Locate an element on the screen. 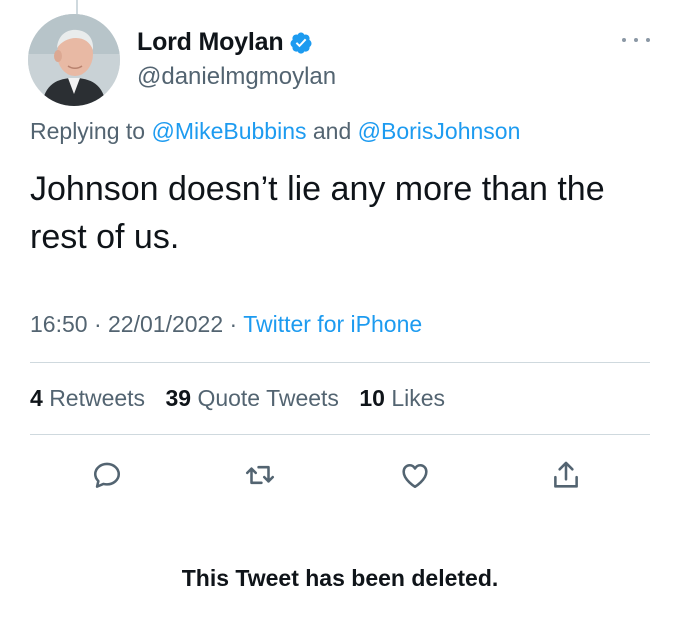 The width and height of the screenshot is (680, 619). retweets-stat: 4 Retweets is located at coordinates (87, 398).